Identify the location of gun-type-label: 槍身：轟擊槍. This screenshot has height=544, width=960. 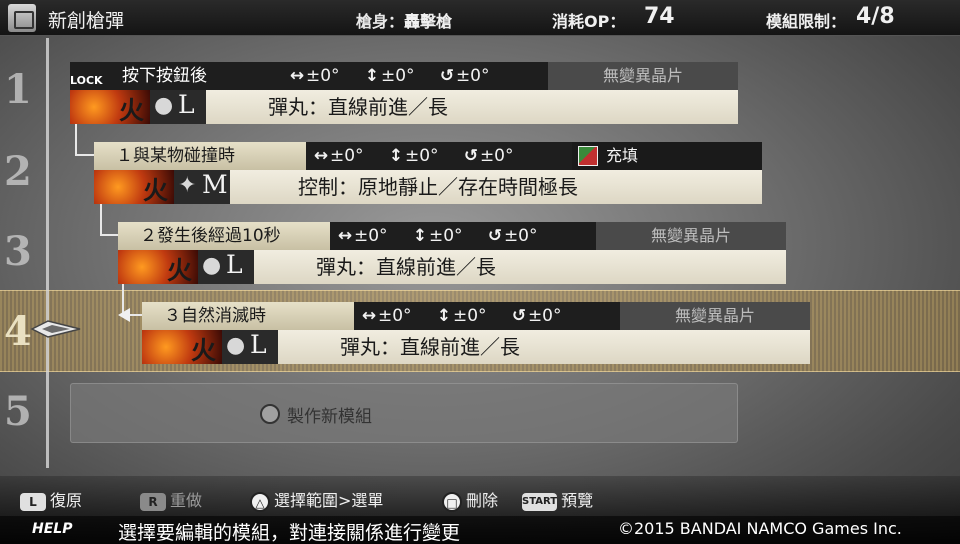
(404, 21).